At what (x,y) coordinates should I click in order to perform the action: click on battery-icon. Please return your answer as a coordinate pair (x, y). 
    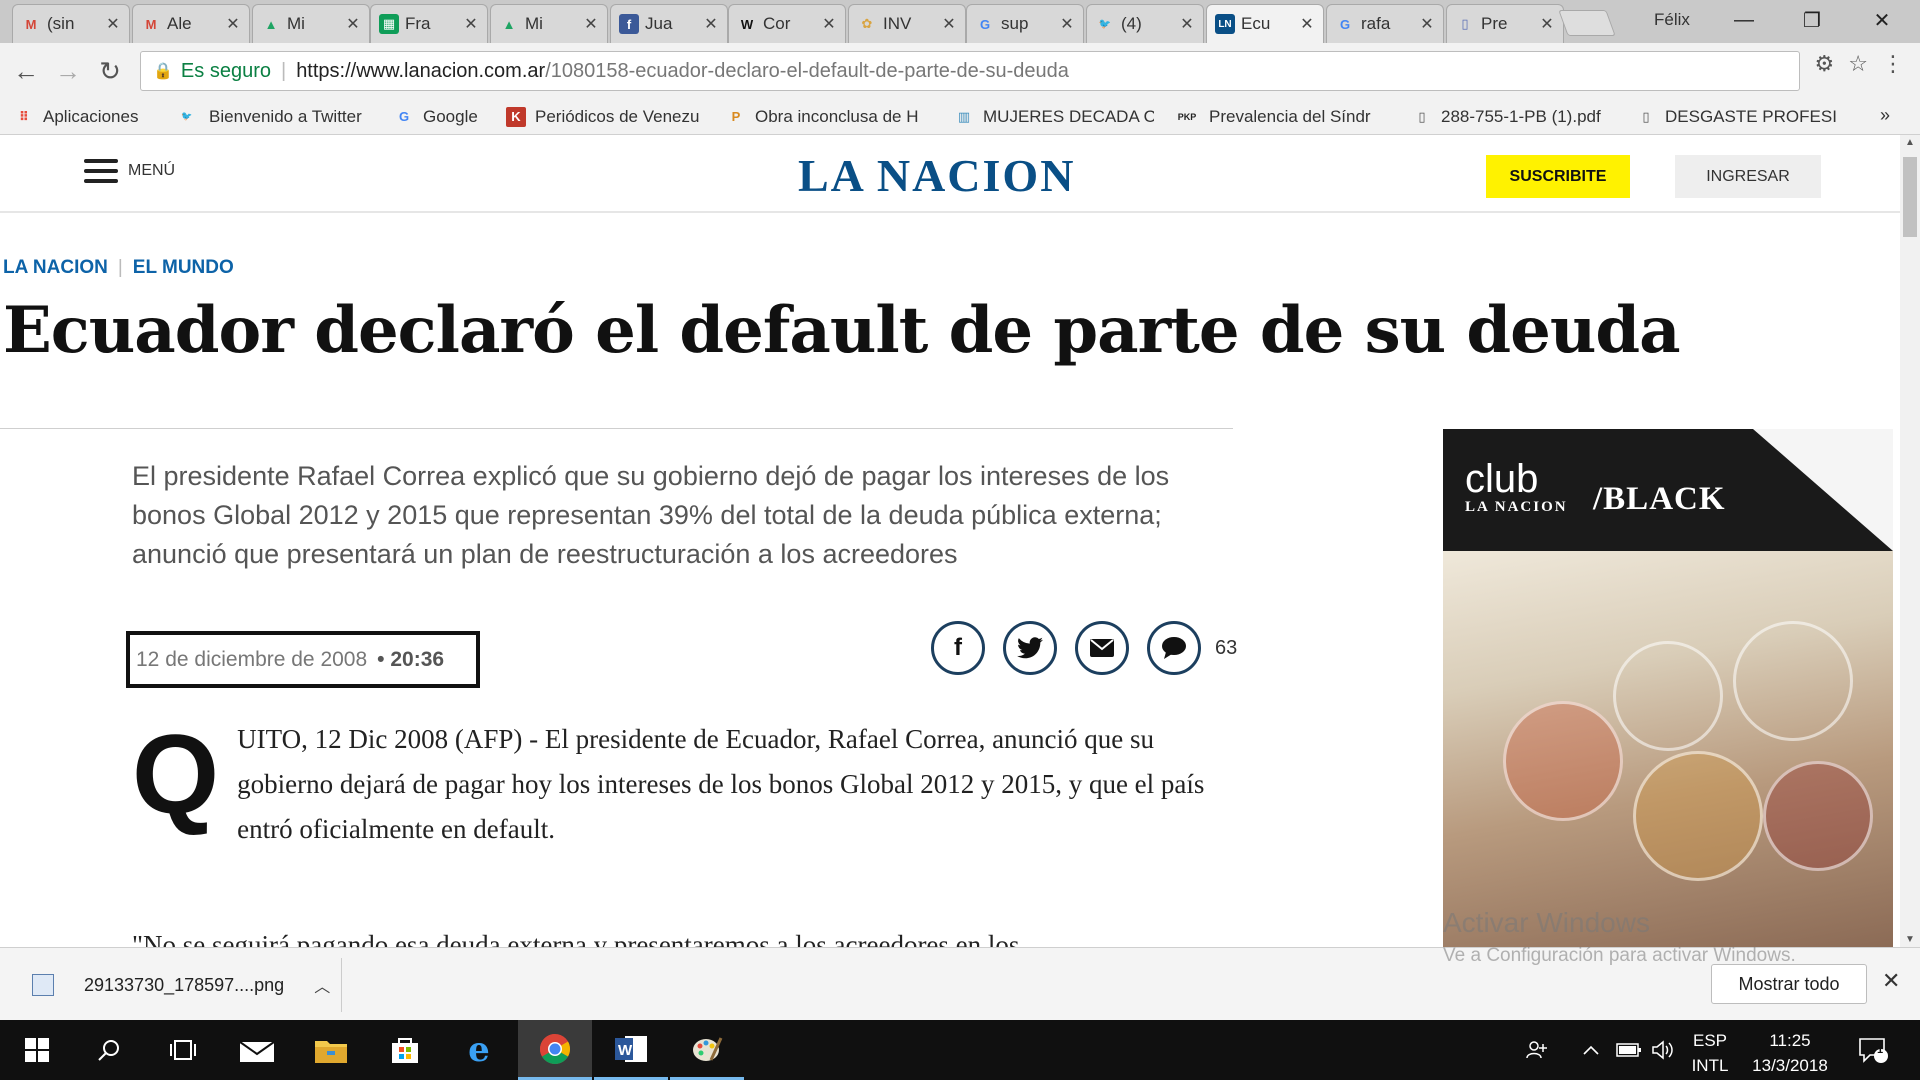
    Looking at the image, I should click on (1629, 1050).